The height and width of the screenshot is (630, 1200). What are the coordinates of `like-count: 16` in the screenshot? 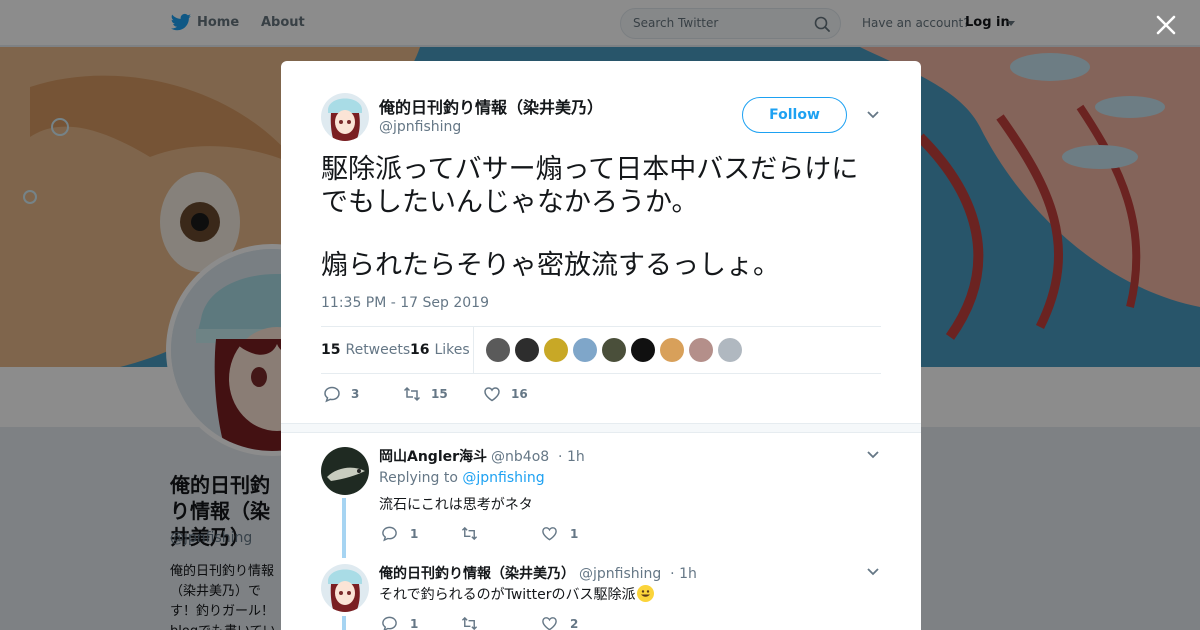 It's located at (519, 394).